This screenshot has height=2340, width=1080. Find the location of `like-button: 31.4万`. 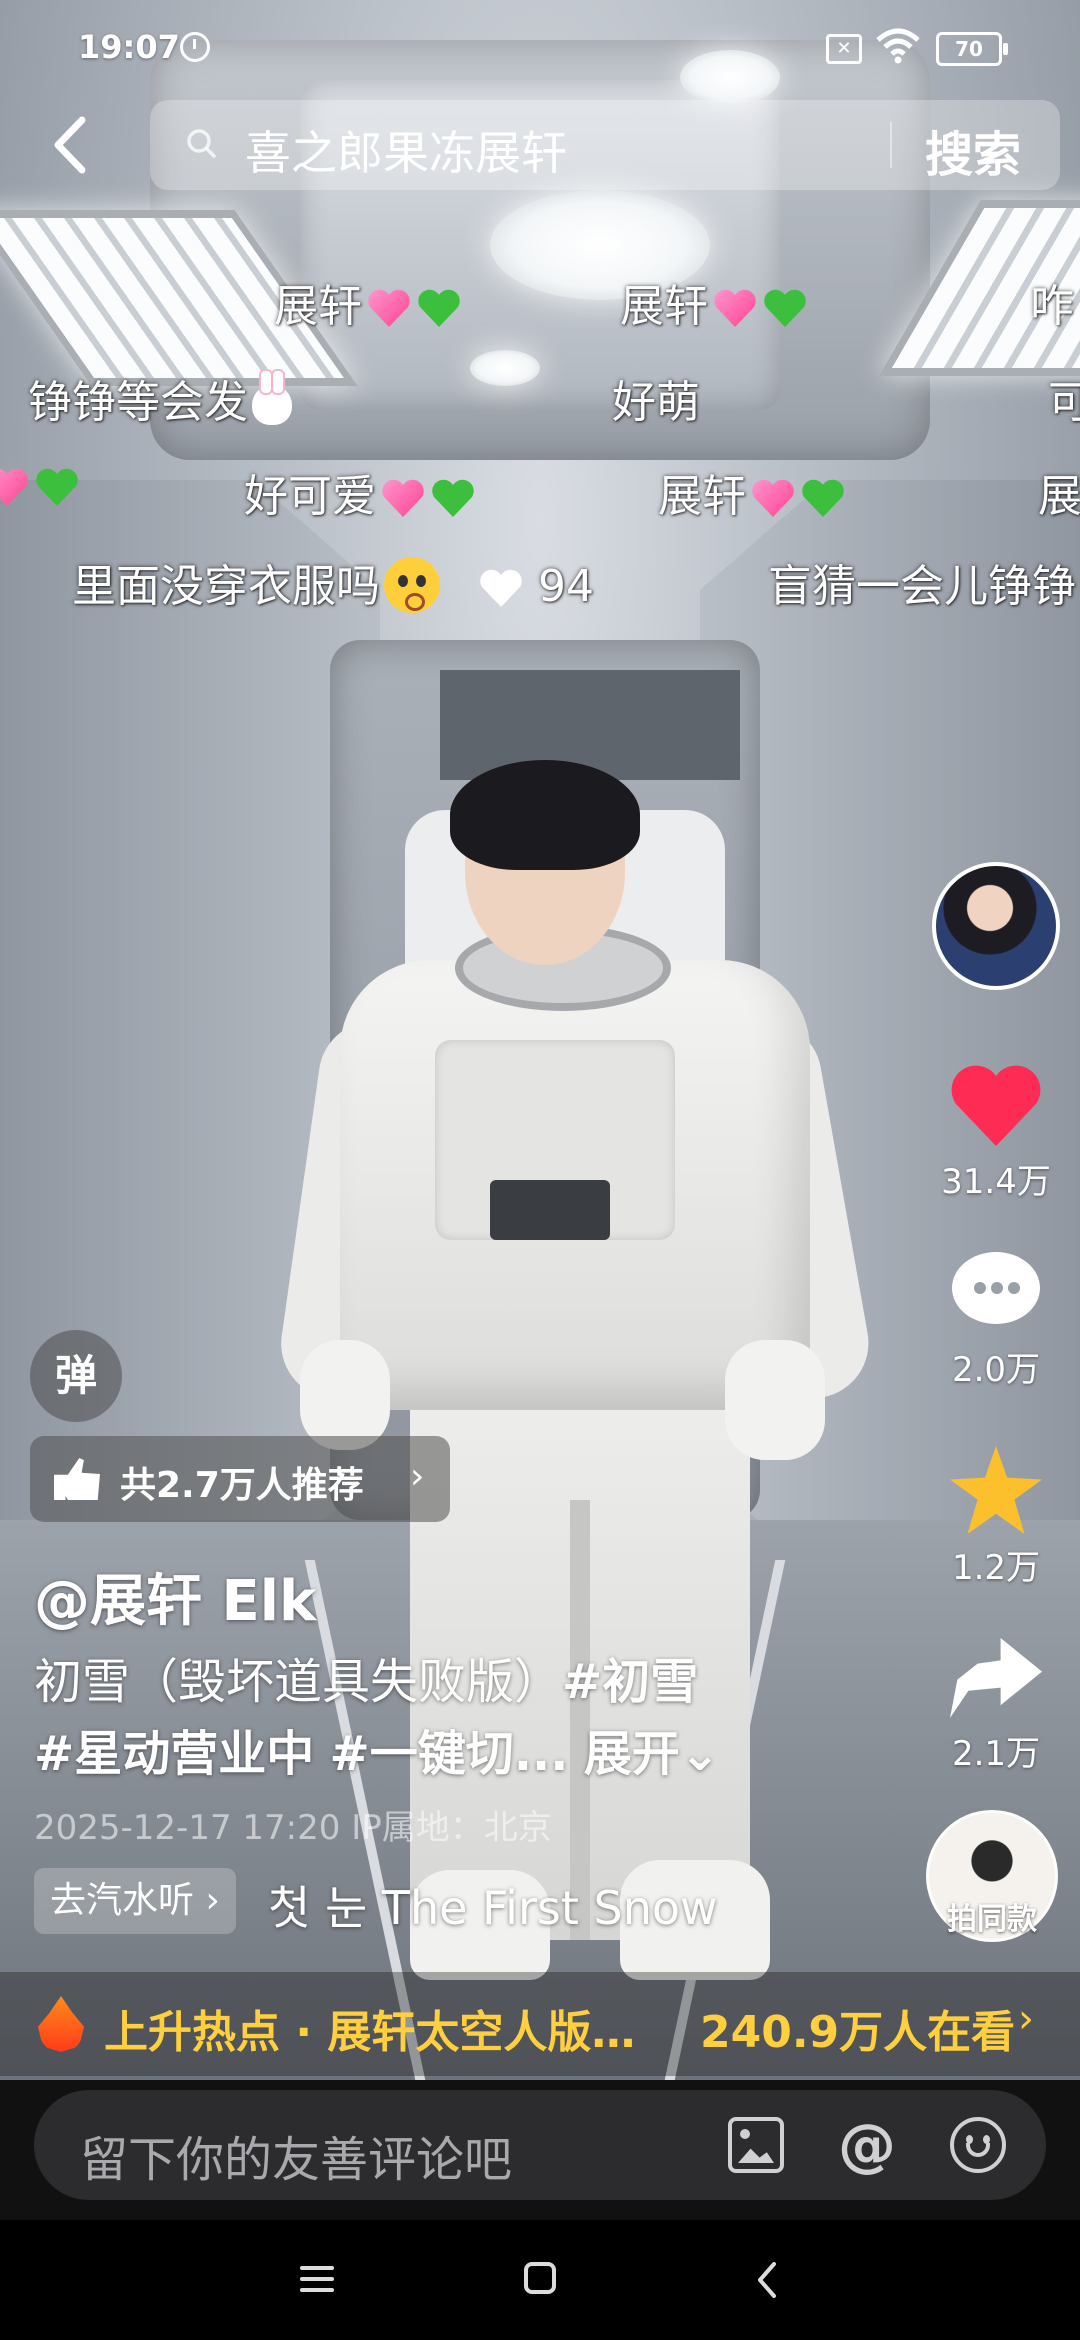

like-button: 31.4万 is located at coordinates (996, 1132).